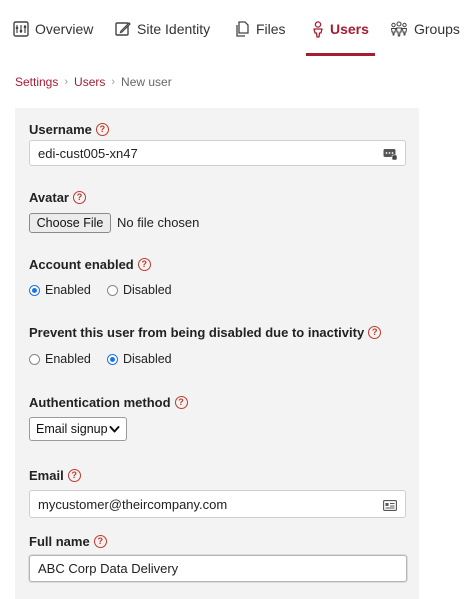 Image resolution: width=474 pixels, height=599 pixels. I want to click on tab-groups: Groups, so click(425, 29).